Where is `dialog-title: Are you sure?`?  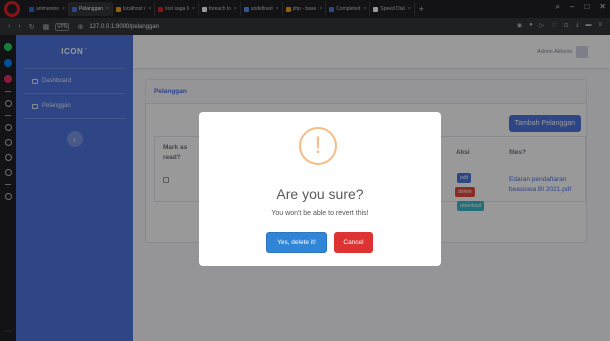 dialog-title: Are you sure? is located at coordinates (320, 194).